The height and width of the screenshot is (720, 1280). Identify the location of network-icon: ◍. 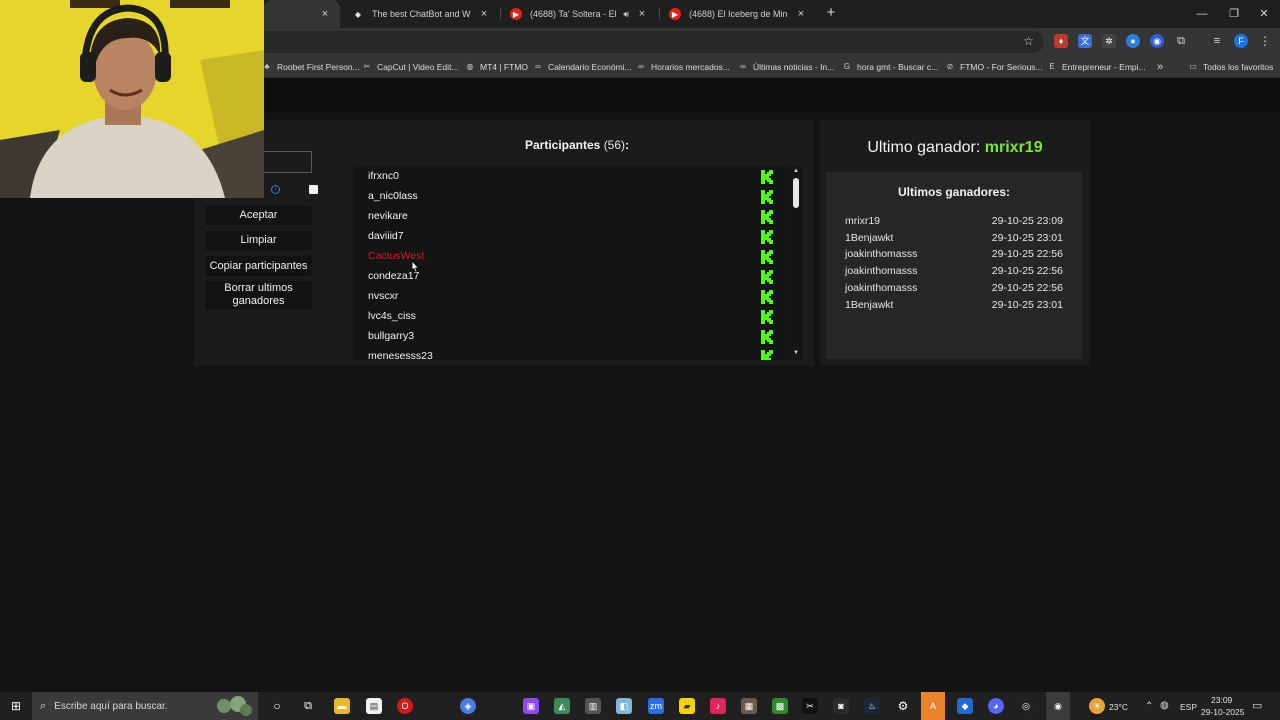
(1164, 705).